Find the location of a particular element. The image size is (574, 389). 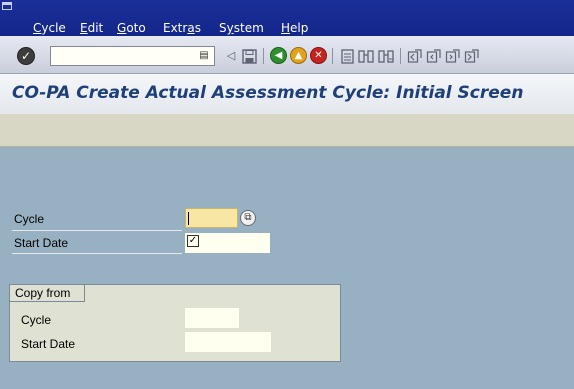

copy-start-date-label: Start Date is located at coordinates (48, 344).